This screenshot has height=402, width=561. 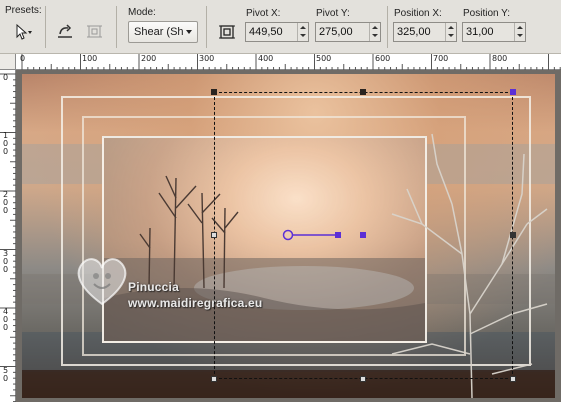 I want to click on presets-dropdown, so click(x=23, y=32).